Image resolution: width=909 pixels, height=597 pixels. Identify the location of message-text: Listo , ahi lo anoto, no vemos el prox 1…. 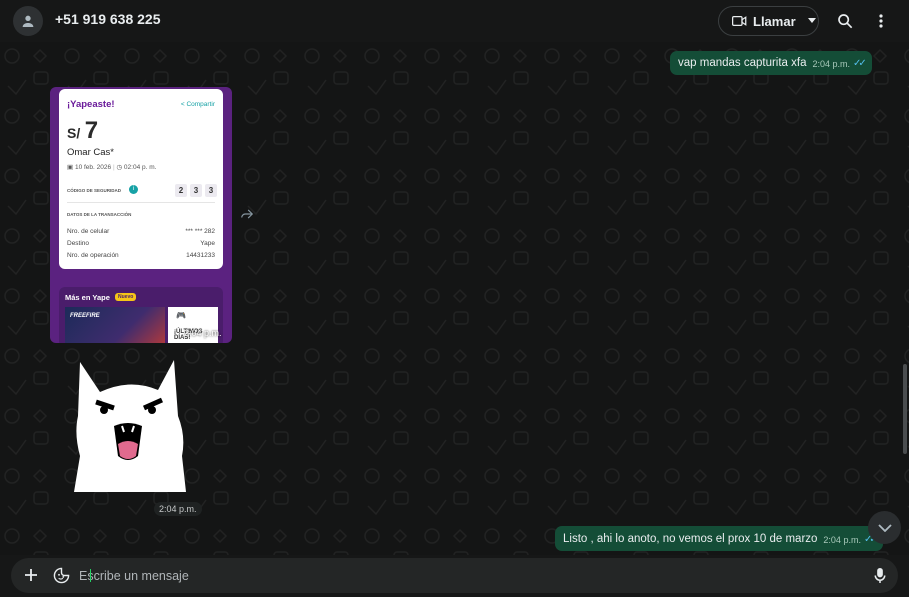
(690, 539).